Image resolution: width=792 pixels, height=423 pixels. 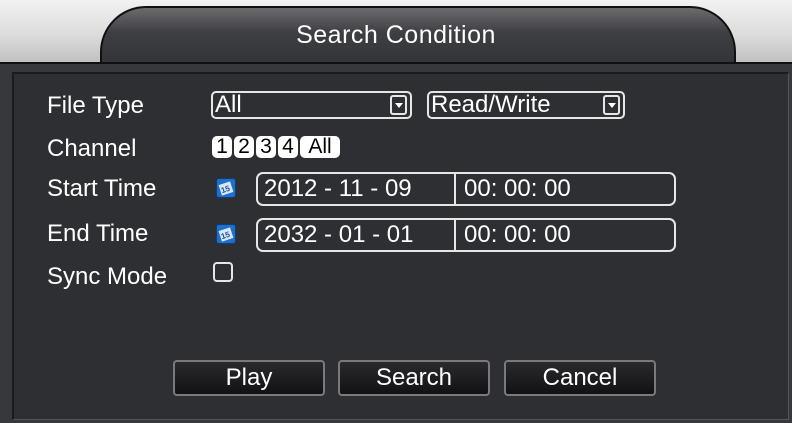 I want to click on start-time-label: Start Time, so click(x=102, y=188).